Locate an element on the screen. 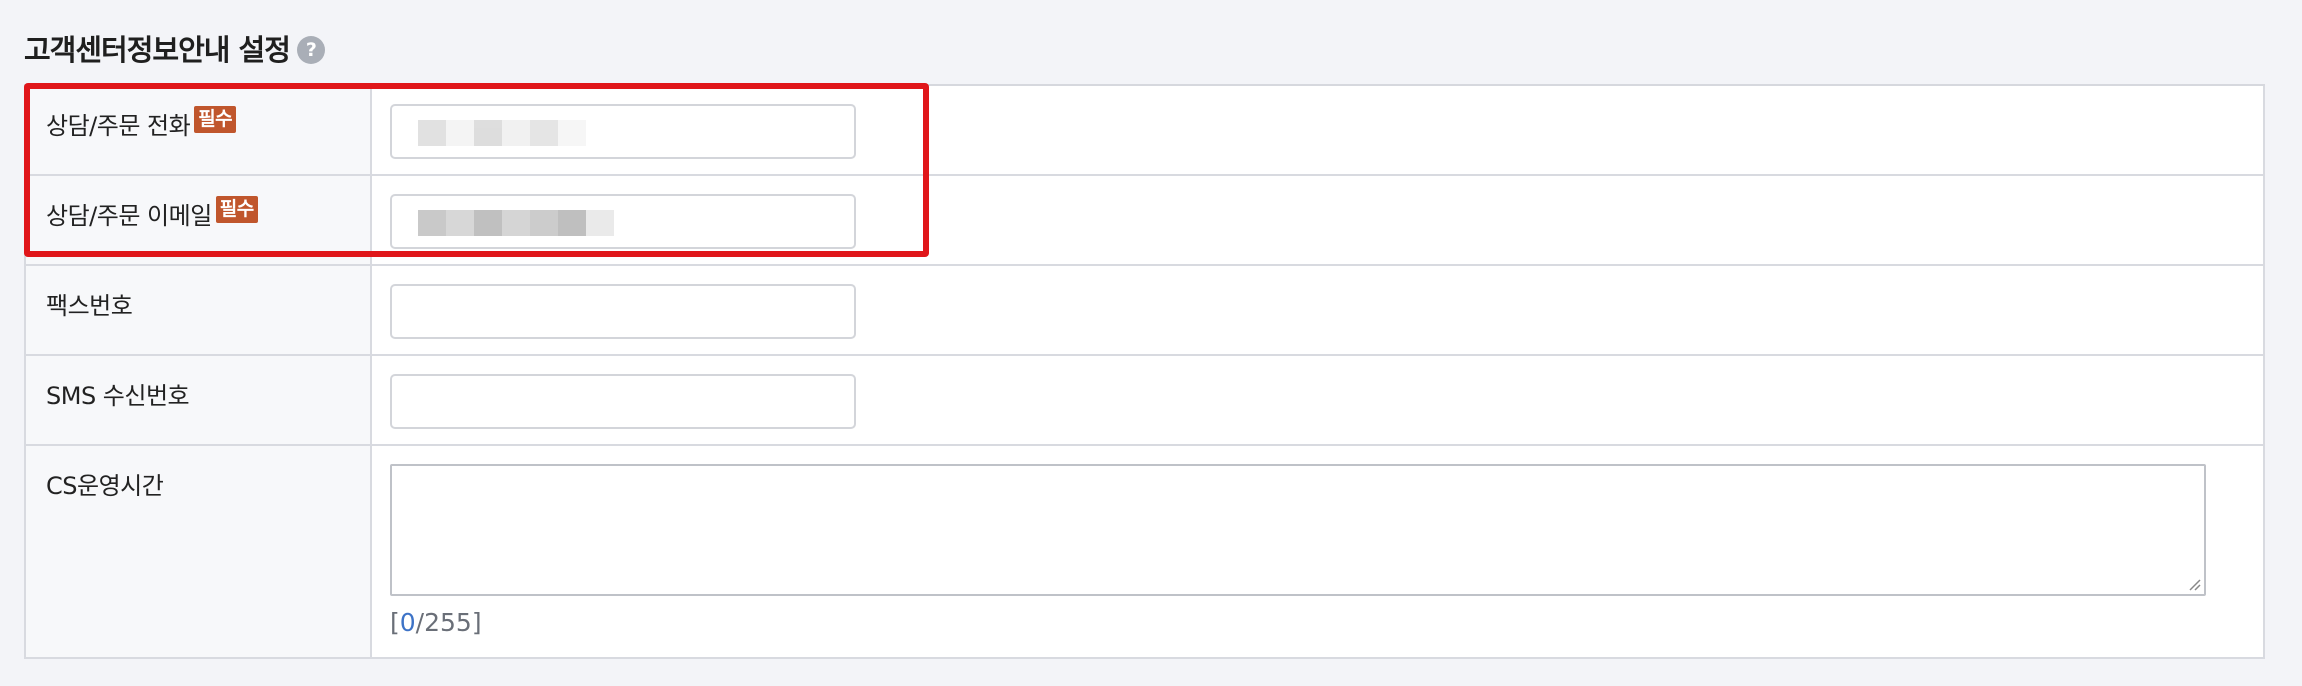  label-cell-cs-hours: CS운영시간 is located at coordinates (198, 551).